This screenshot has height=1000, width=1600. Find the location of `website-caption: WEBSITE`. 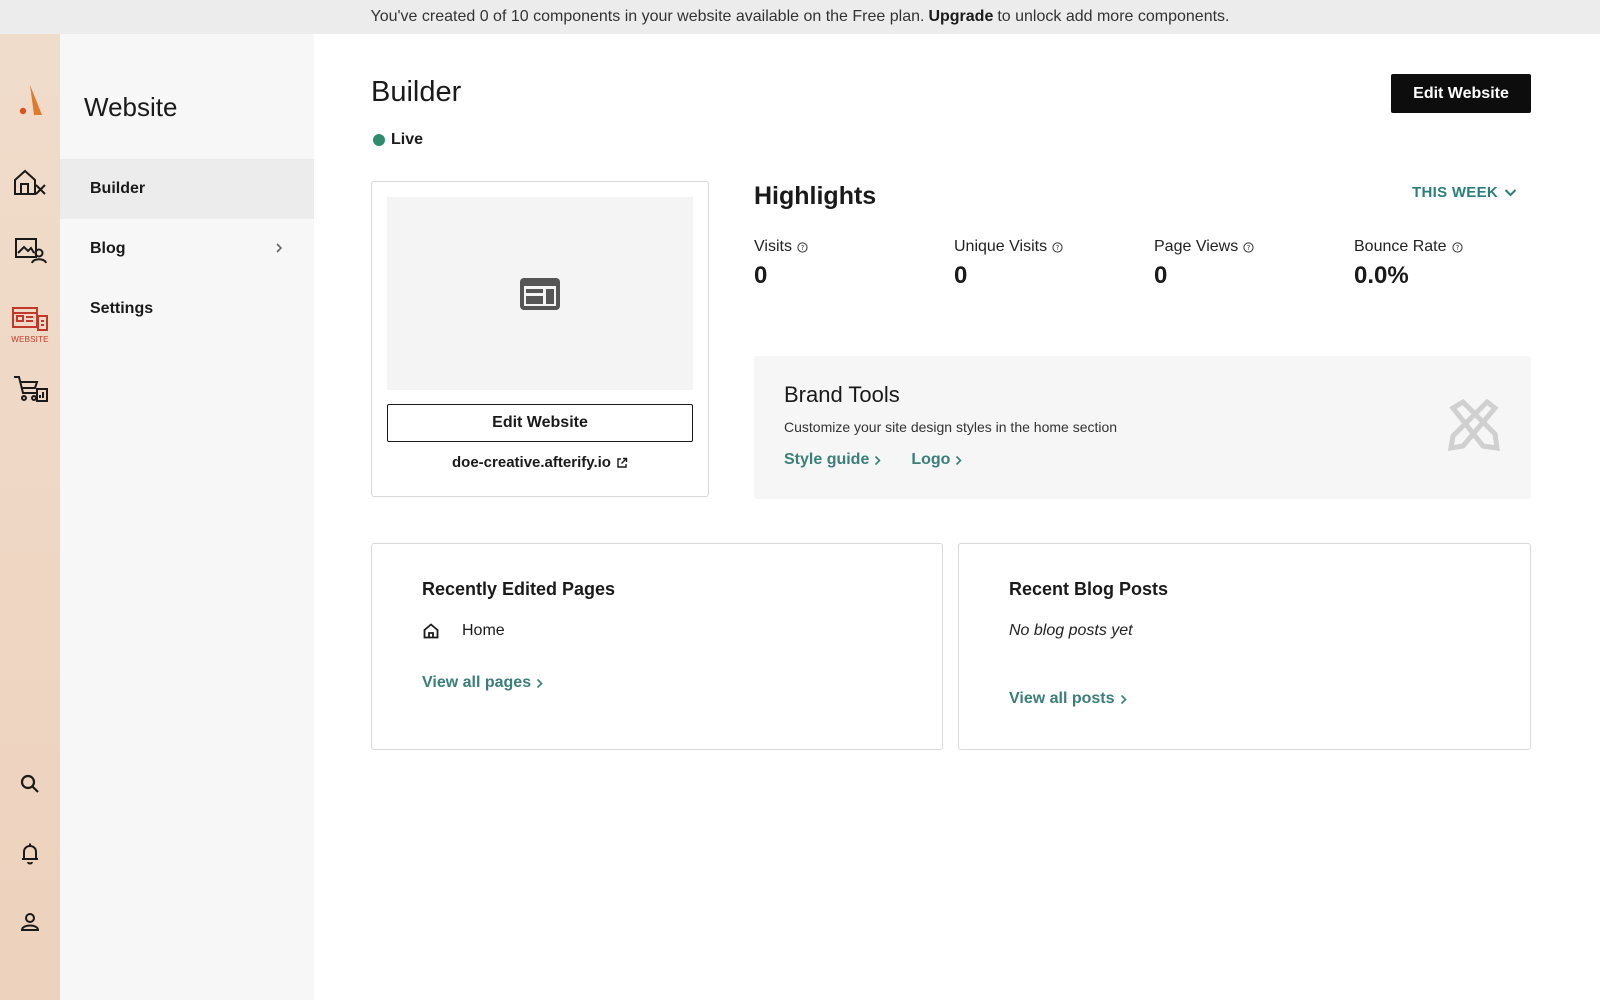

website-caption: WEBSITE is located at coordinates (30, 339).